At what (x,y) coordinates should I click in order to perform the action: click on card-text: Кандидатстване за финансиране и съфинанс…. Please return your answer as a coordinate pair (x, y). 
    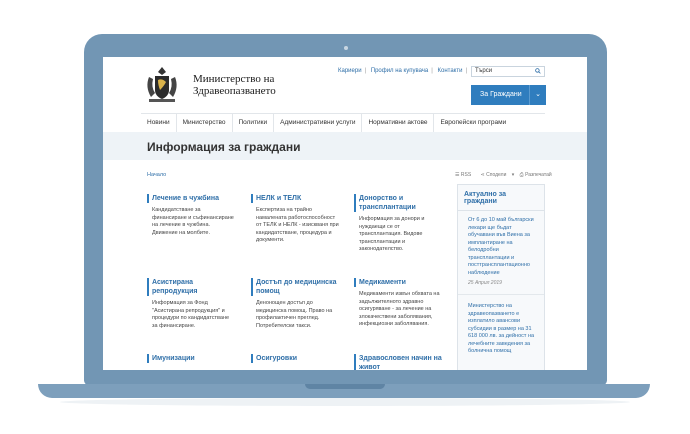
    Looking at the image, I should click on (193, 221).